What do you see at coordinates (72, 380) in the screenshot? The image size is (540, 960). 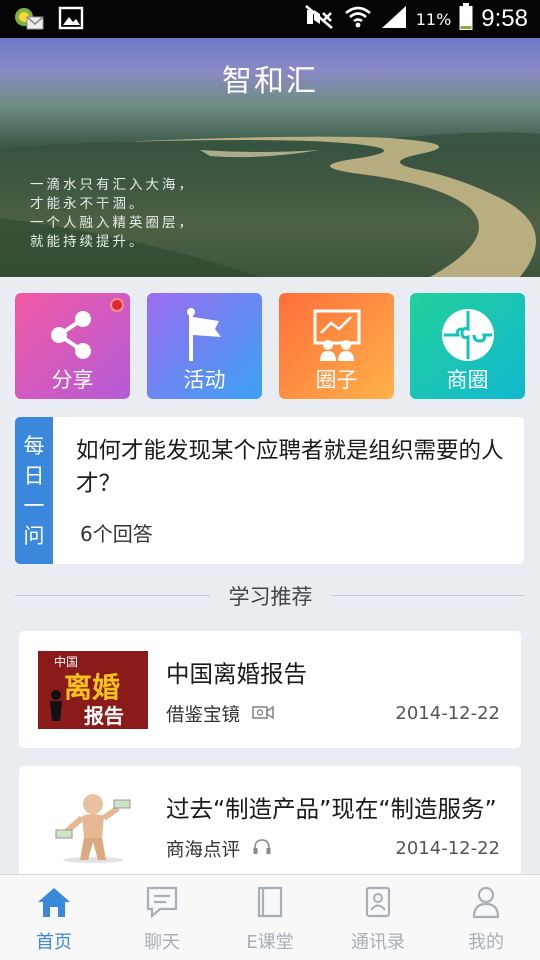 I see `share-label: 分享` at bounding box center [72, 380].